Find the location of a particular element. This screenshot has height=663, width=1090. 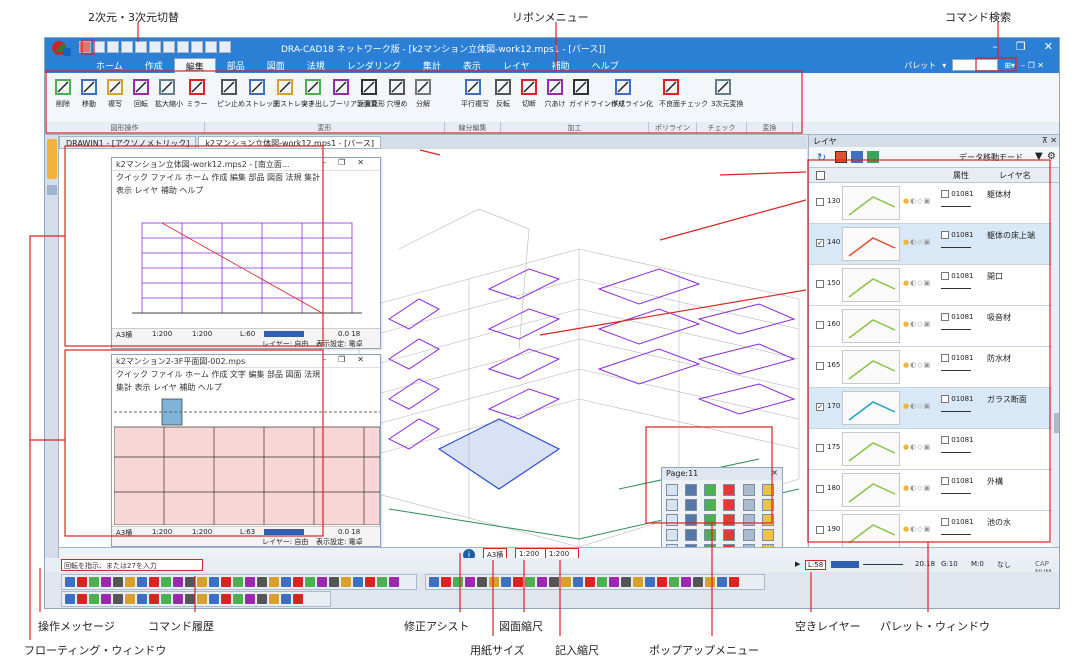

qat-2d3d-switch-icon is located at coordinates (85, 47).